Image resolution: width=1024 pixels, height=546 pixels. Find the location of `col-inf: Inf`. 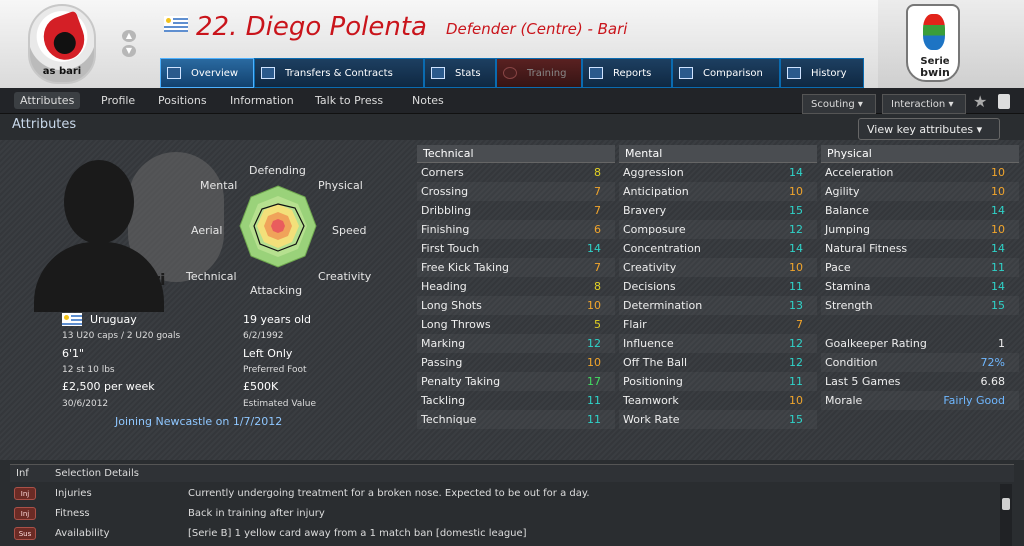

col-inf: Inf is located at coordinates (22, 473).